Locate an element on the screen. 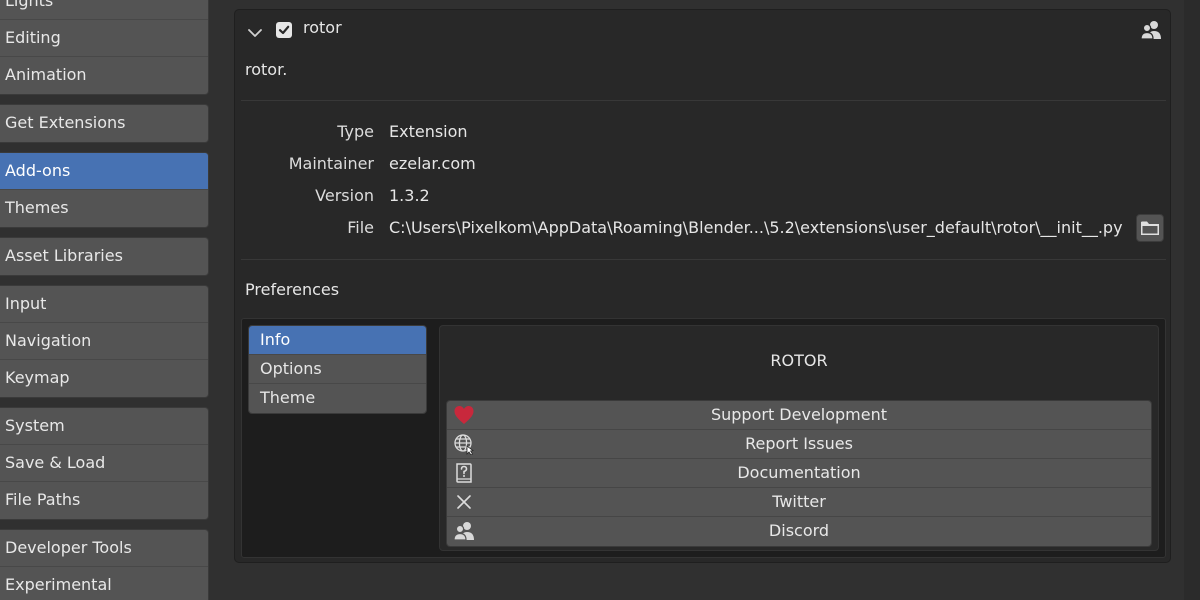 The width and height of the screenshot is (1200, 600). sidebar-group-addons: Add-ons Themes is located at coordinates (104, 190).